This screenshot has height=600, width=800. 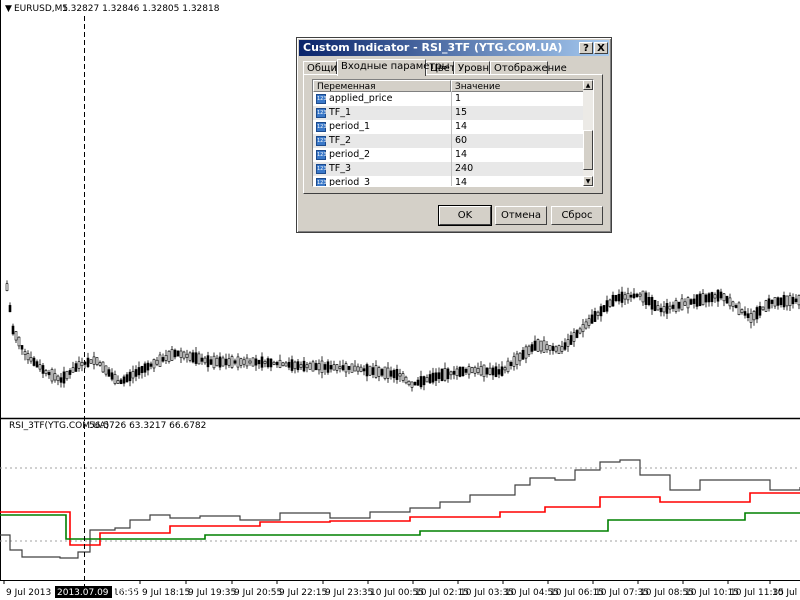 What do you see at coordinates (449, 169) in the screenshot?
I see `parameter-row: 123 TF_3 240` at bounding box center [449, 169].